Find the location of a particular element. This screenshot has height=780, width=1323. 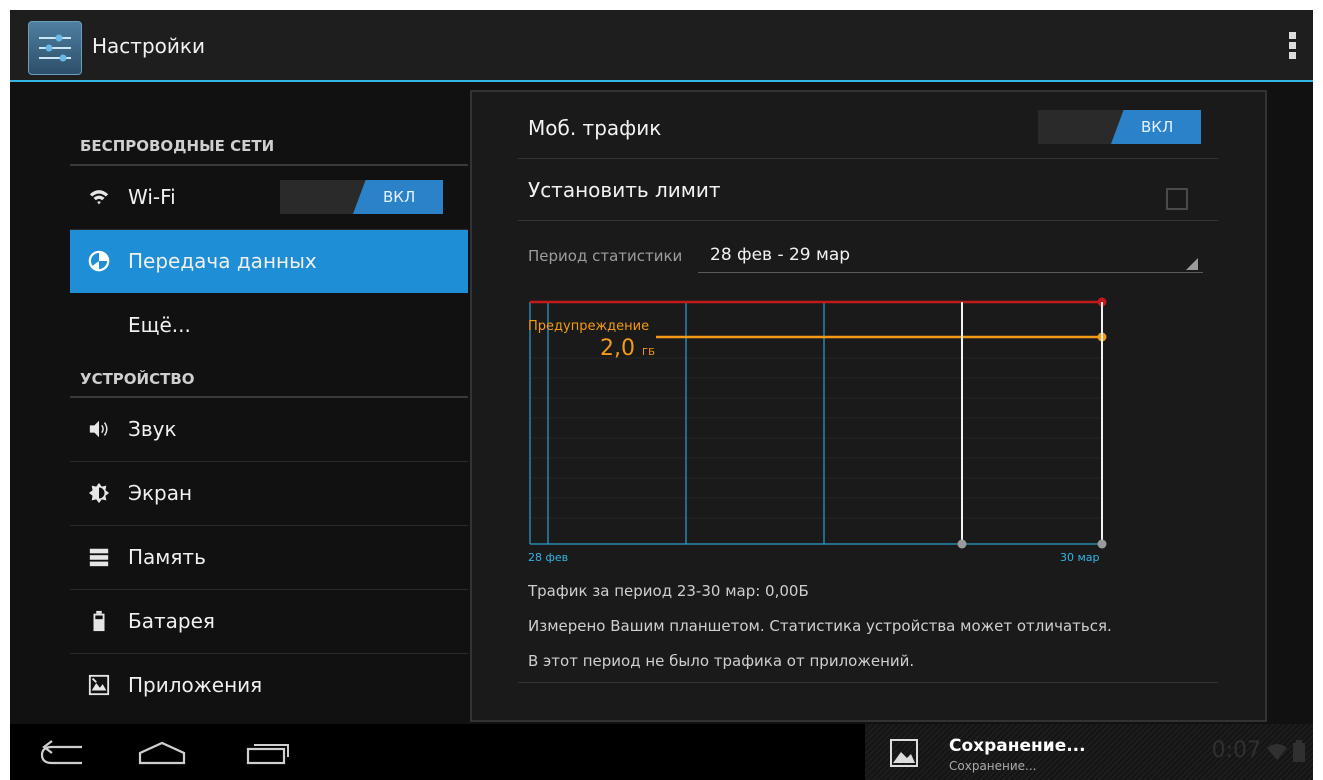

period-spinner-value: 28 фев - 29 мар is located at coordinates (780, 255).